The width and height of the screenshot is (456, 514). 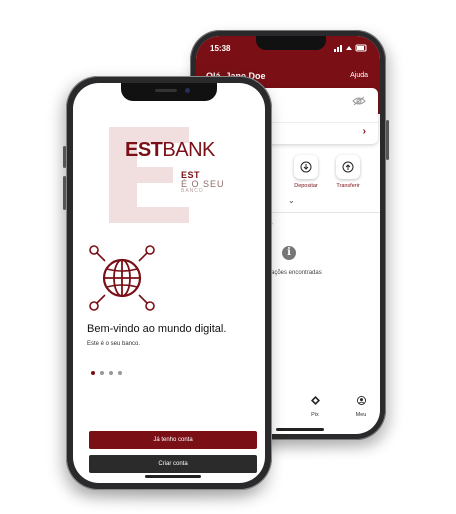 I want to click on signal-wifi-battery-icon, so click(x=350, y=48).